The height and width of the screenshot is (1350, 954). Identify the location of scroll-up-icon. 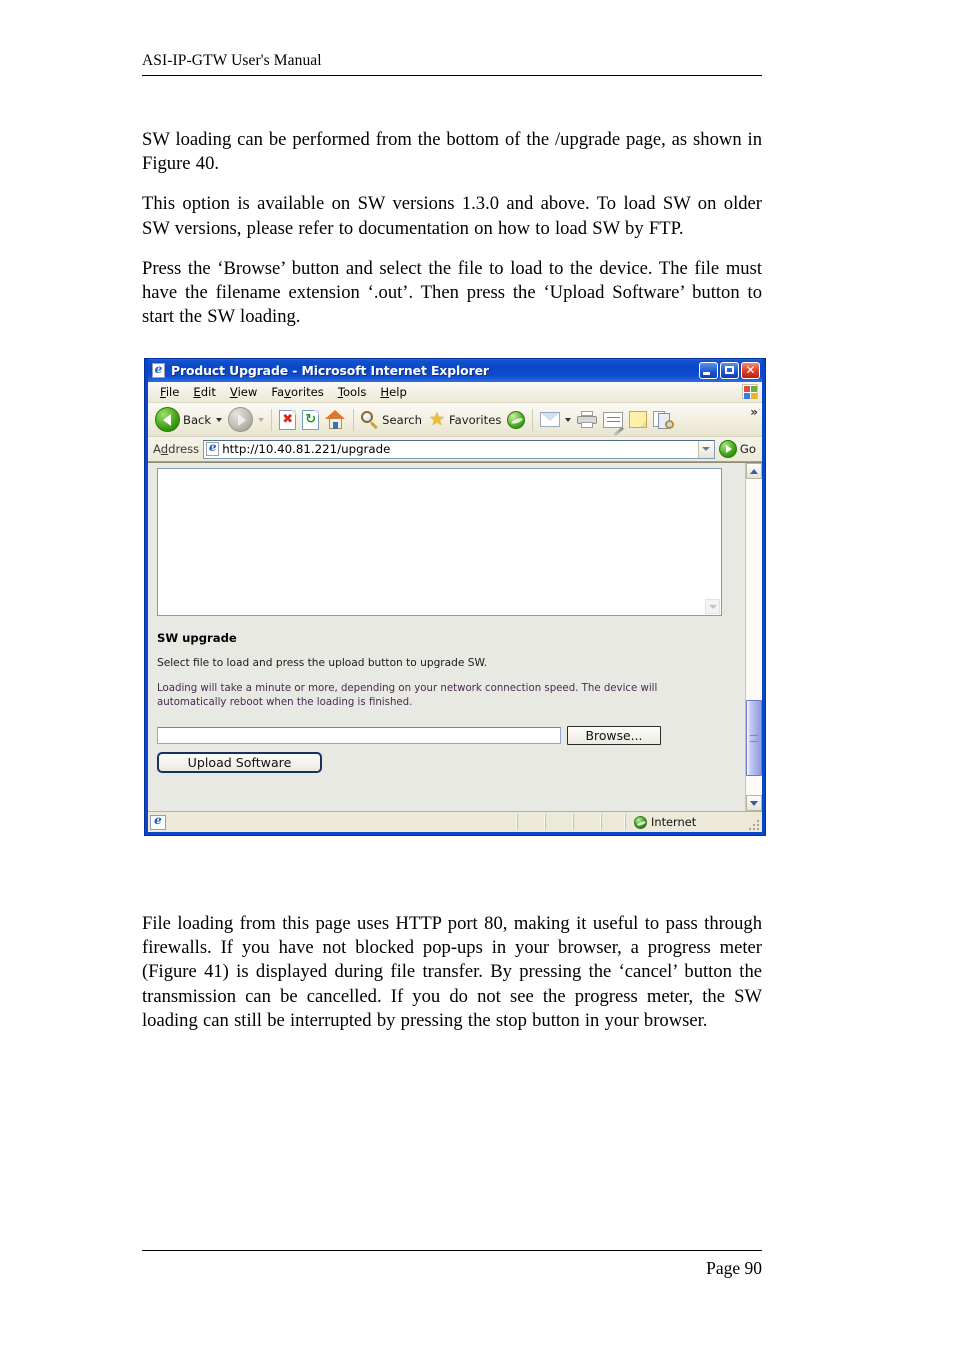
(754, 471).